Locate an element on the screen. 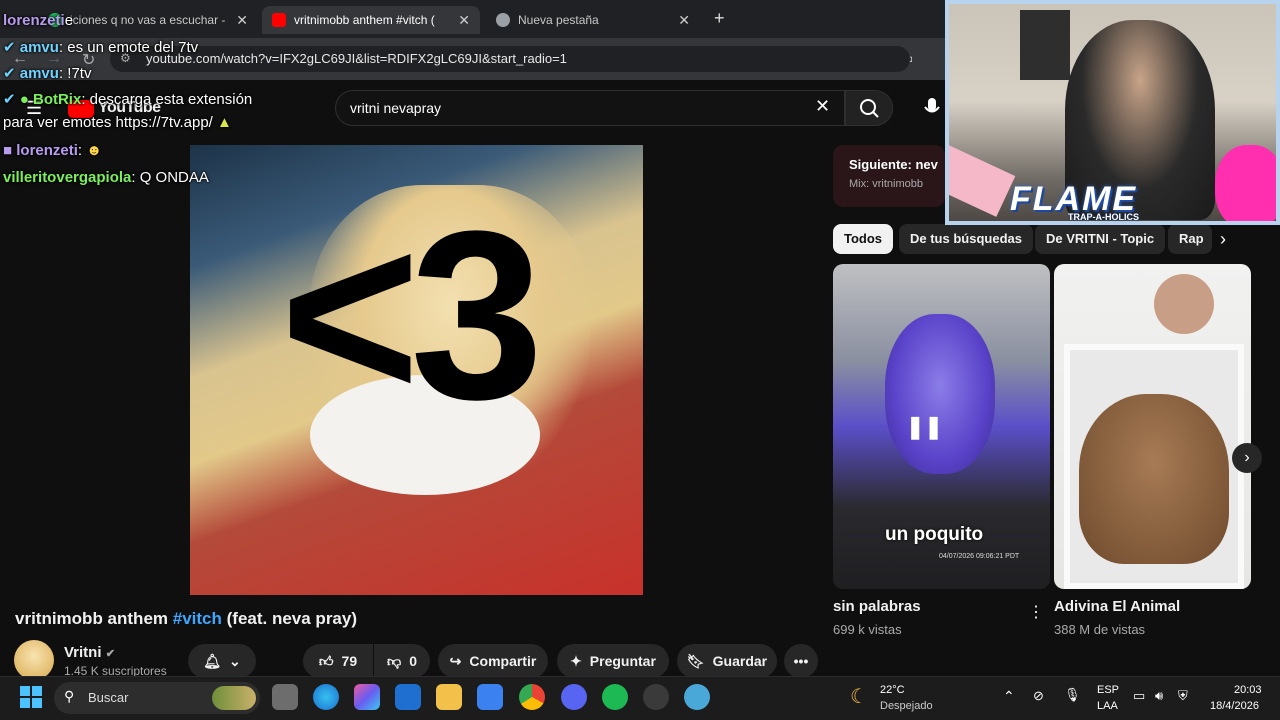 The image size is (1280, 720). tab-label: vritnimobb anthem #vitch ( is located at coordinates (364, 20).